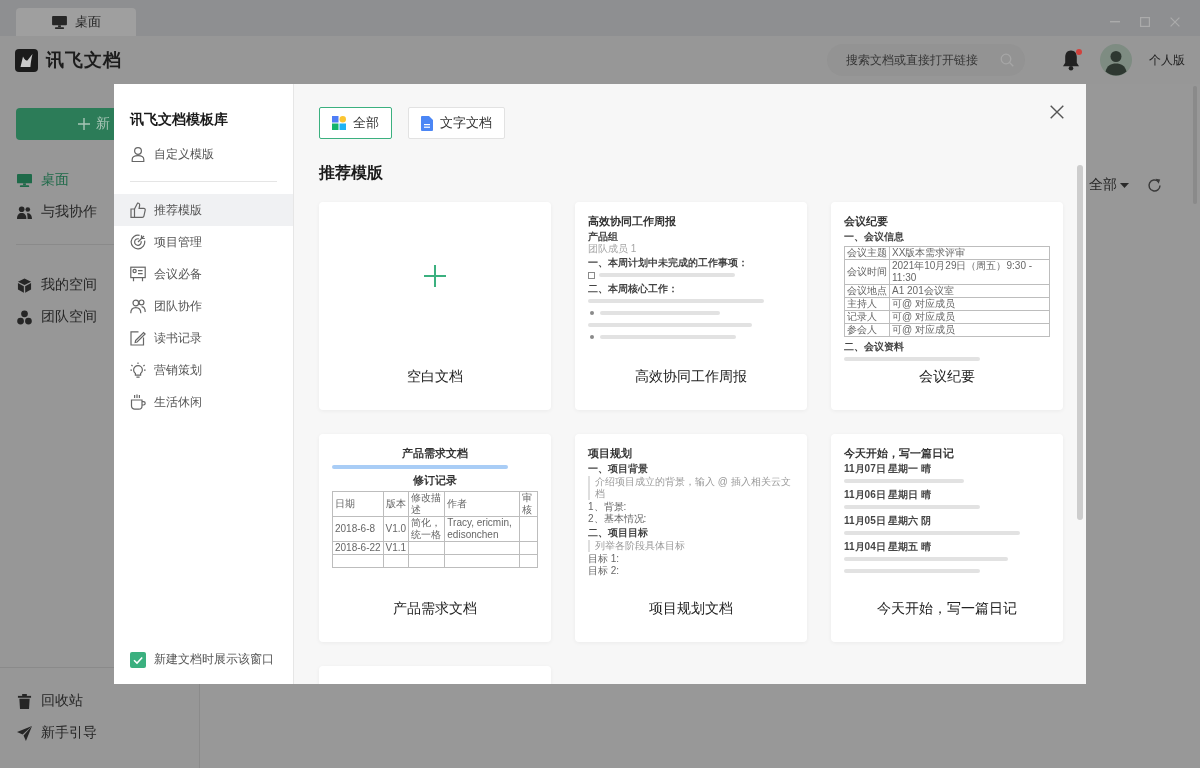 The image size is (1200, 768). What do you see at coordinates (591, 275) in the screenshot?
I see `checkbox-icon` at bounding box center [591, 275].